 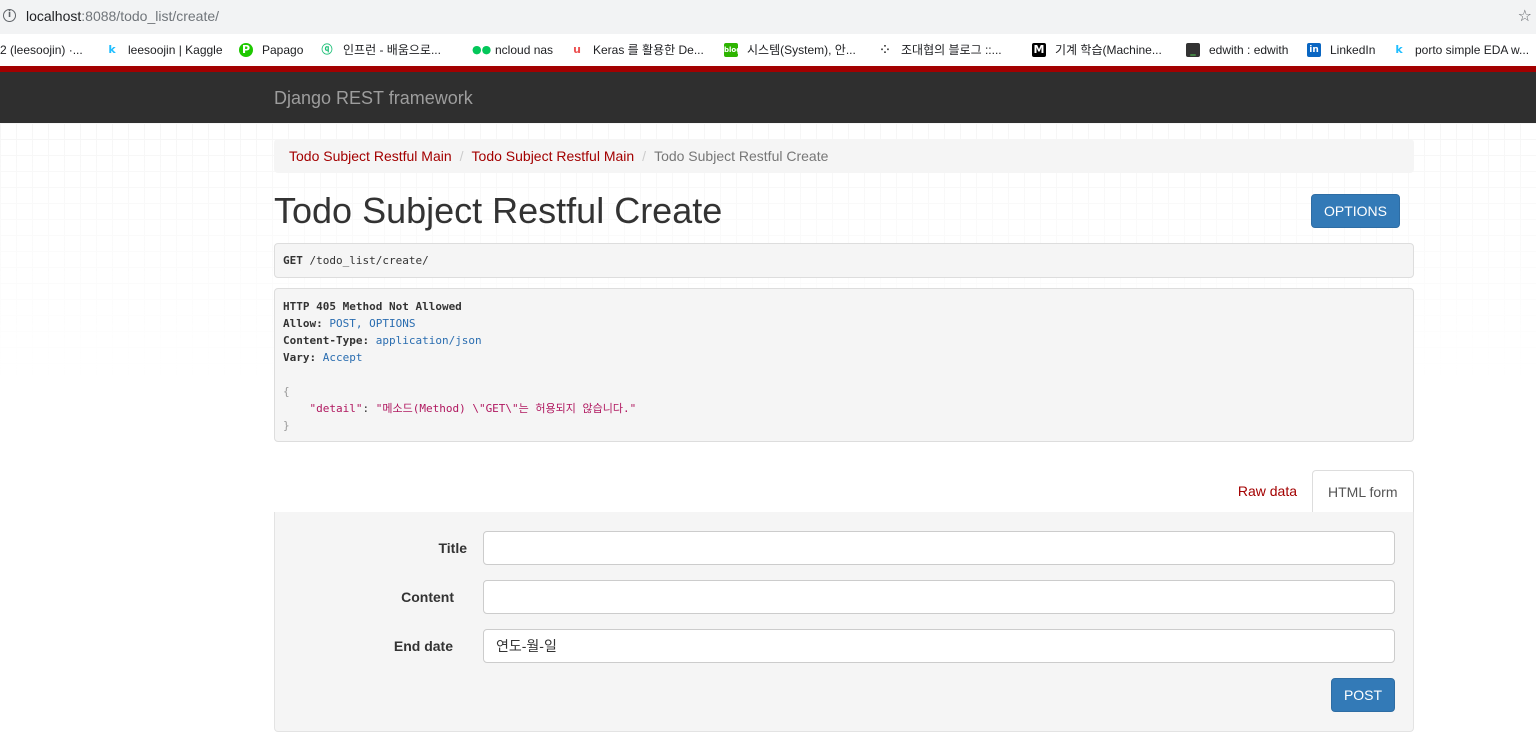 I want to click on bookmark-label: edwith, so click(x=1249, y=49).